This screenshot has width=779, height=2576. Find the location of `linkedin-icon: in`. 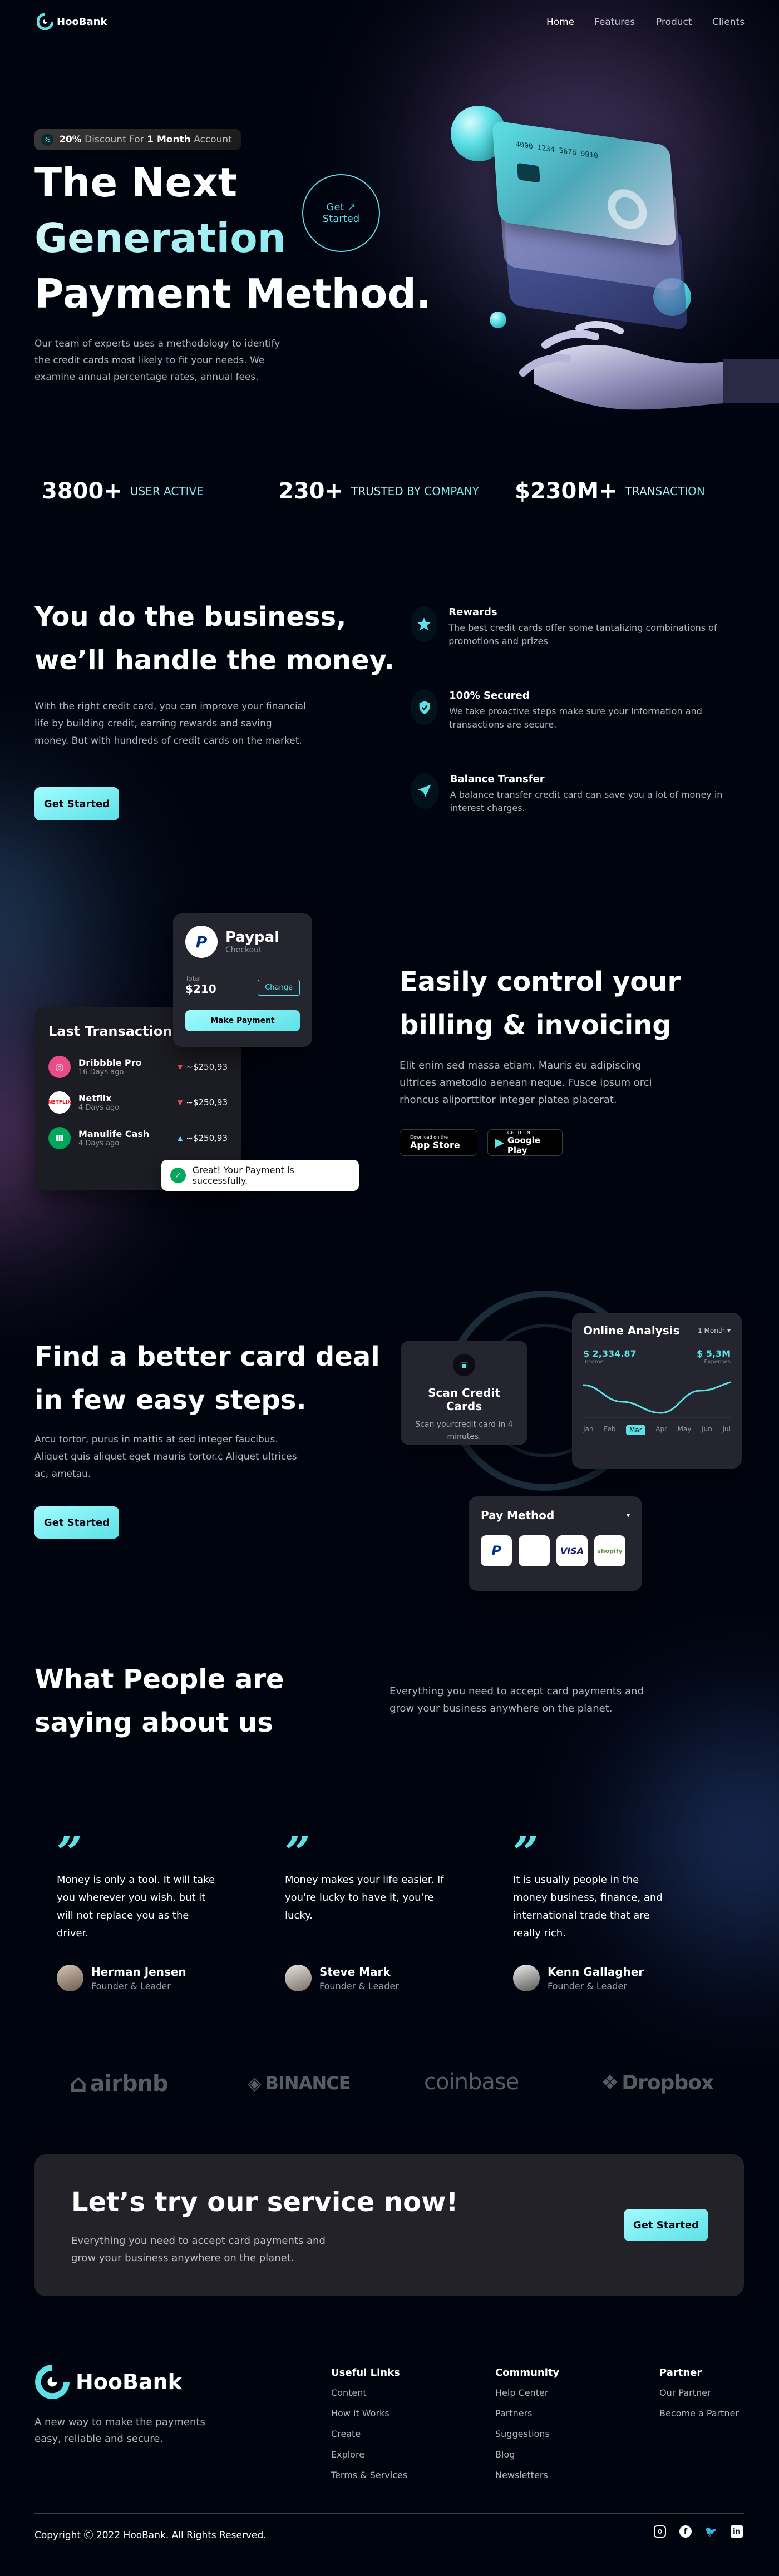

linkedin-icon: in is located at coordinates (737, 2531).